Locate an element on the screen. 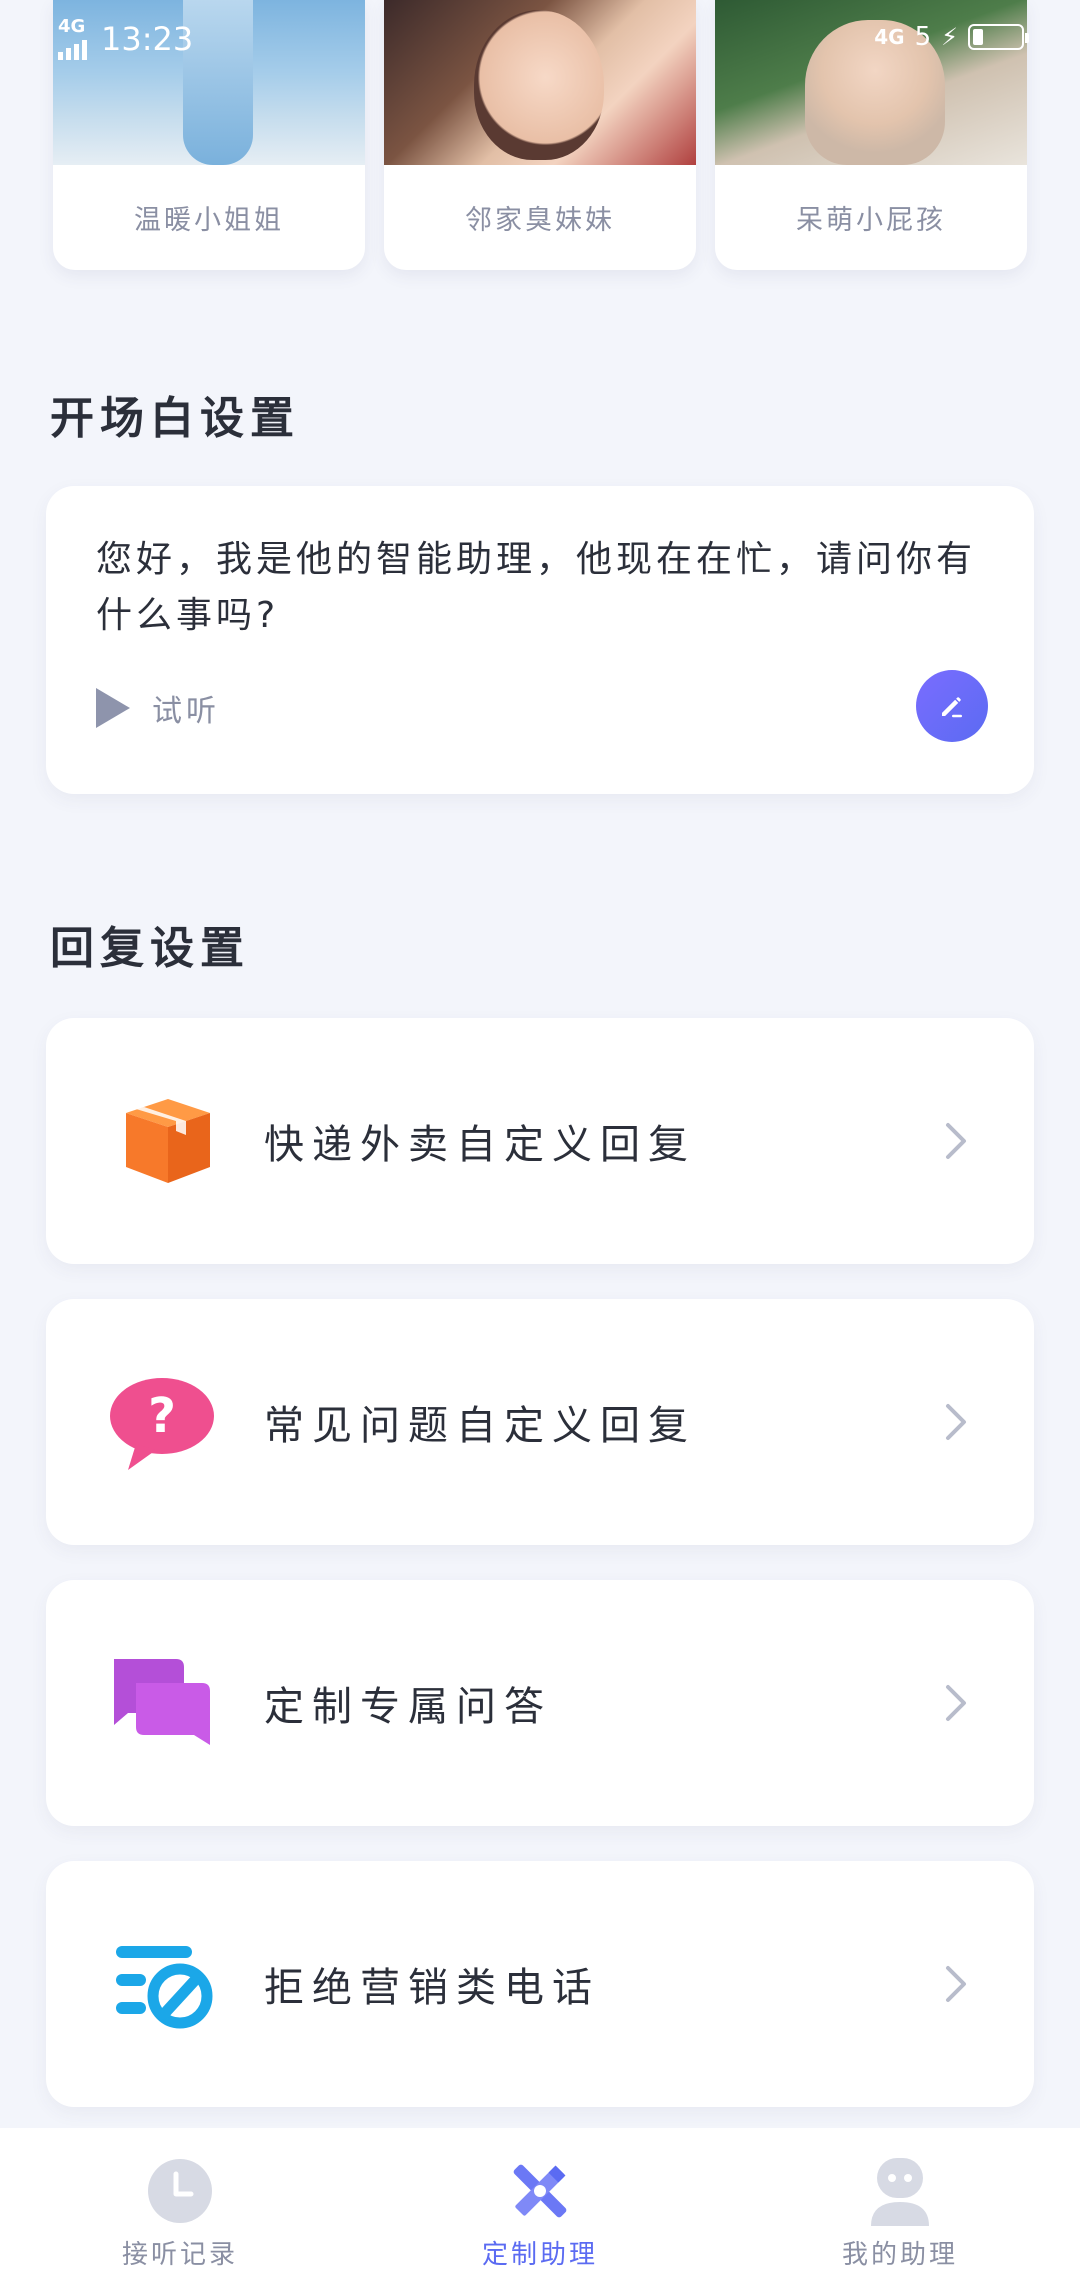 The width and height of the screenshot is (1080, 2280). nav-label: 我的助理 is located at coordinates (899, 2255).